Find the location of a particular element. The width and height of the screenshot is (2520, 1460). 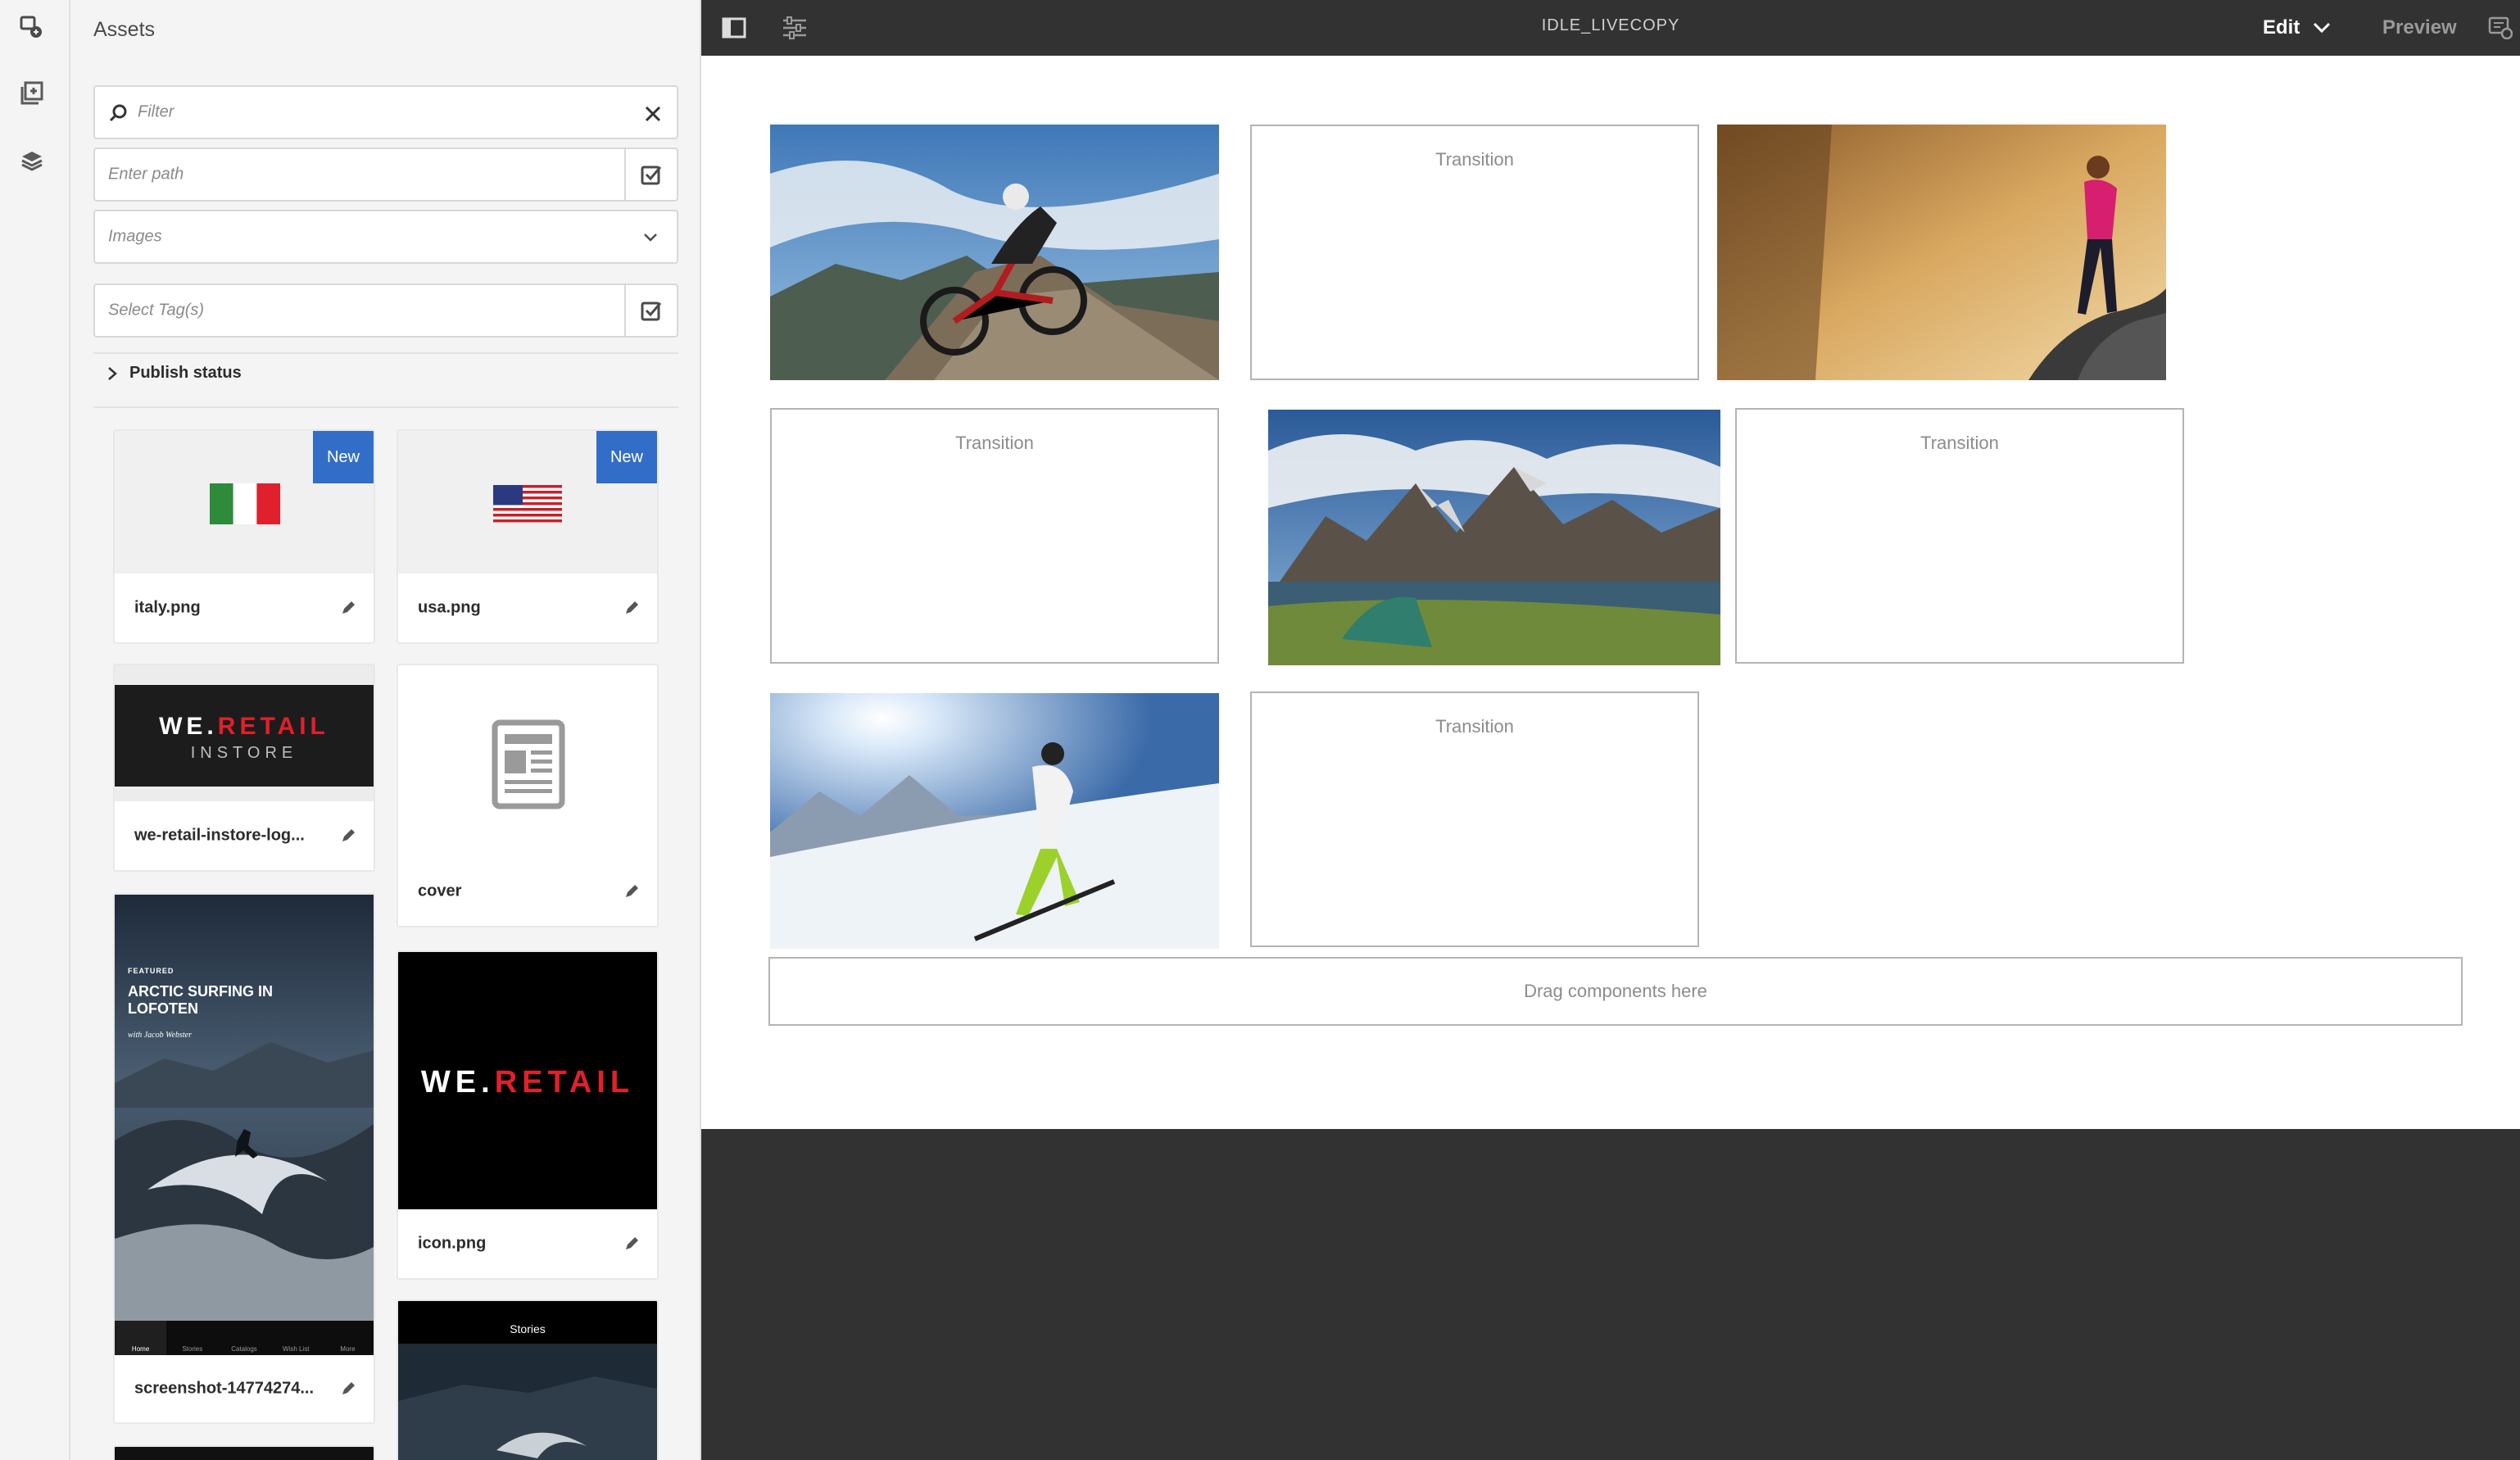

asset-card is located at coordinates (244, 1452).